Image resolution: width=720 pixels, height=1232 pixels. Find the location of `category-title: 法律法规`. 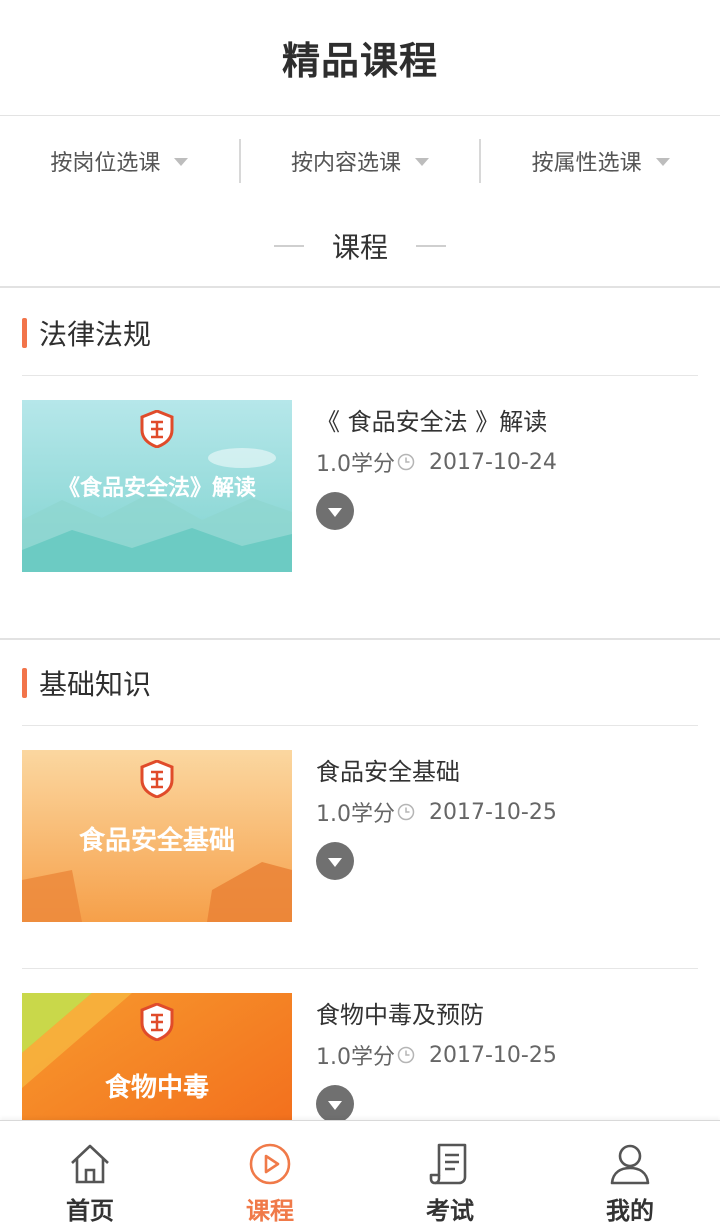

category-title: 法律法规 is located at coordinates (95, 334).